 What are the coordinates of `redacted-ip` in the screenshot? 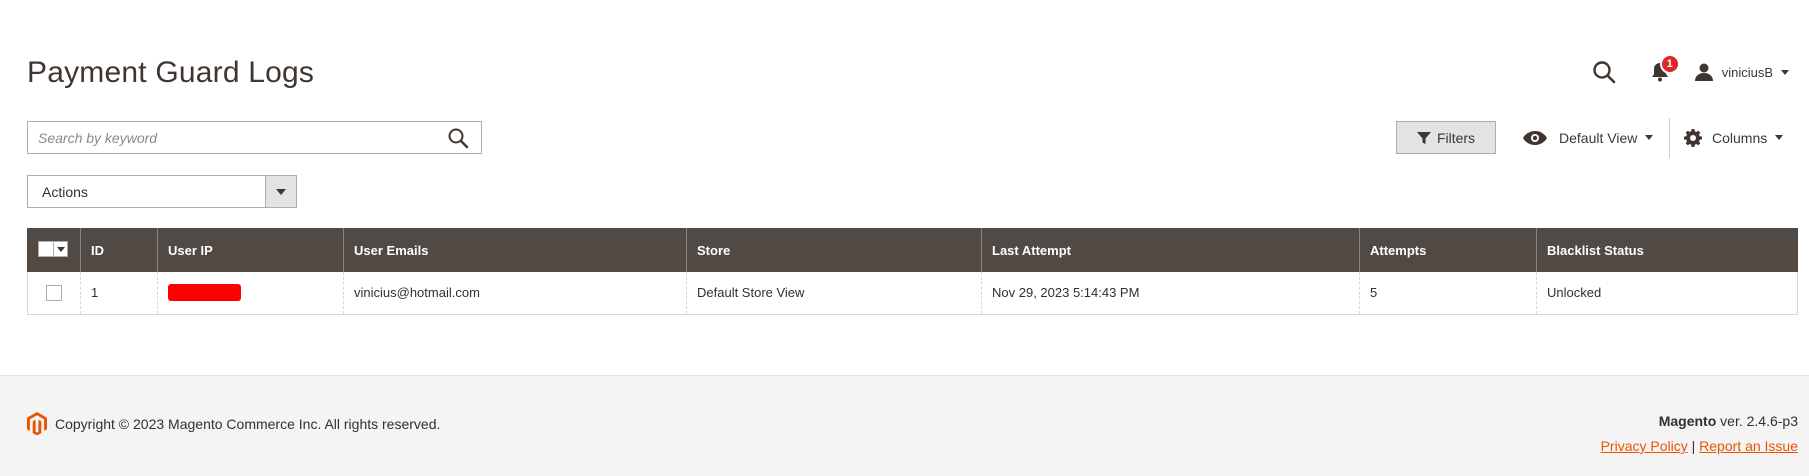 It's located at (204, 293).